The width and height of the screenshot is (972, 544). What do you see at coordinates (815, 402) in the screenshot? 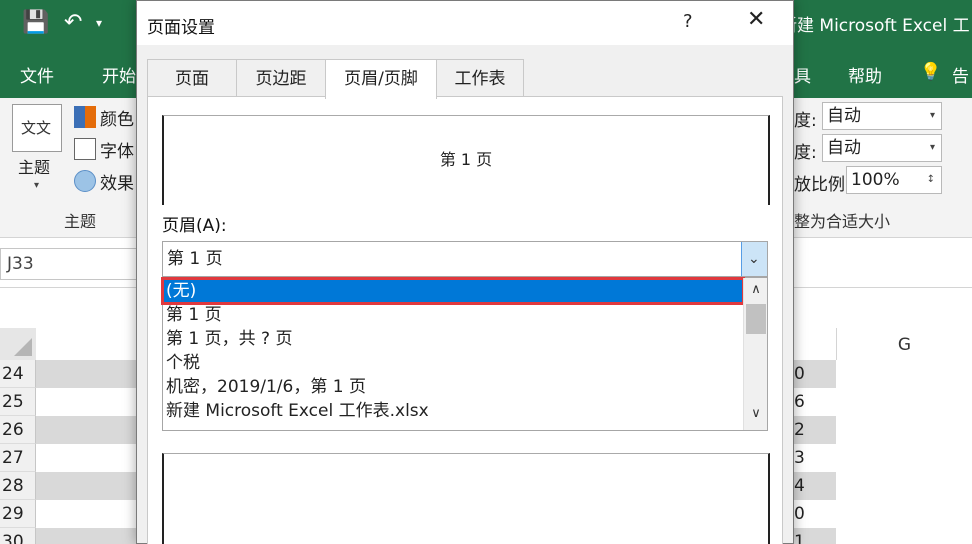
I see `cell: 6` at bounding box center [815, 402].